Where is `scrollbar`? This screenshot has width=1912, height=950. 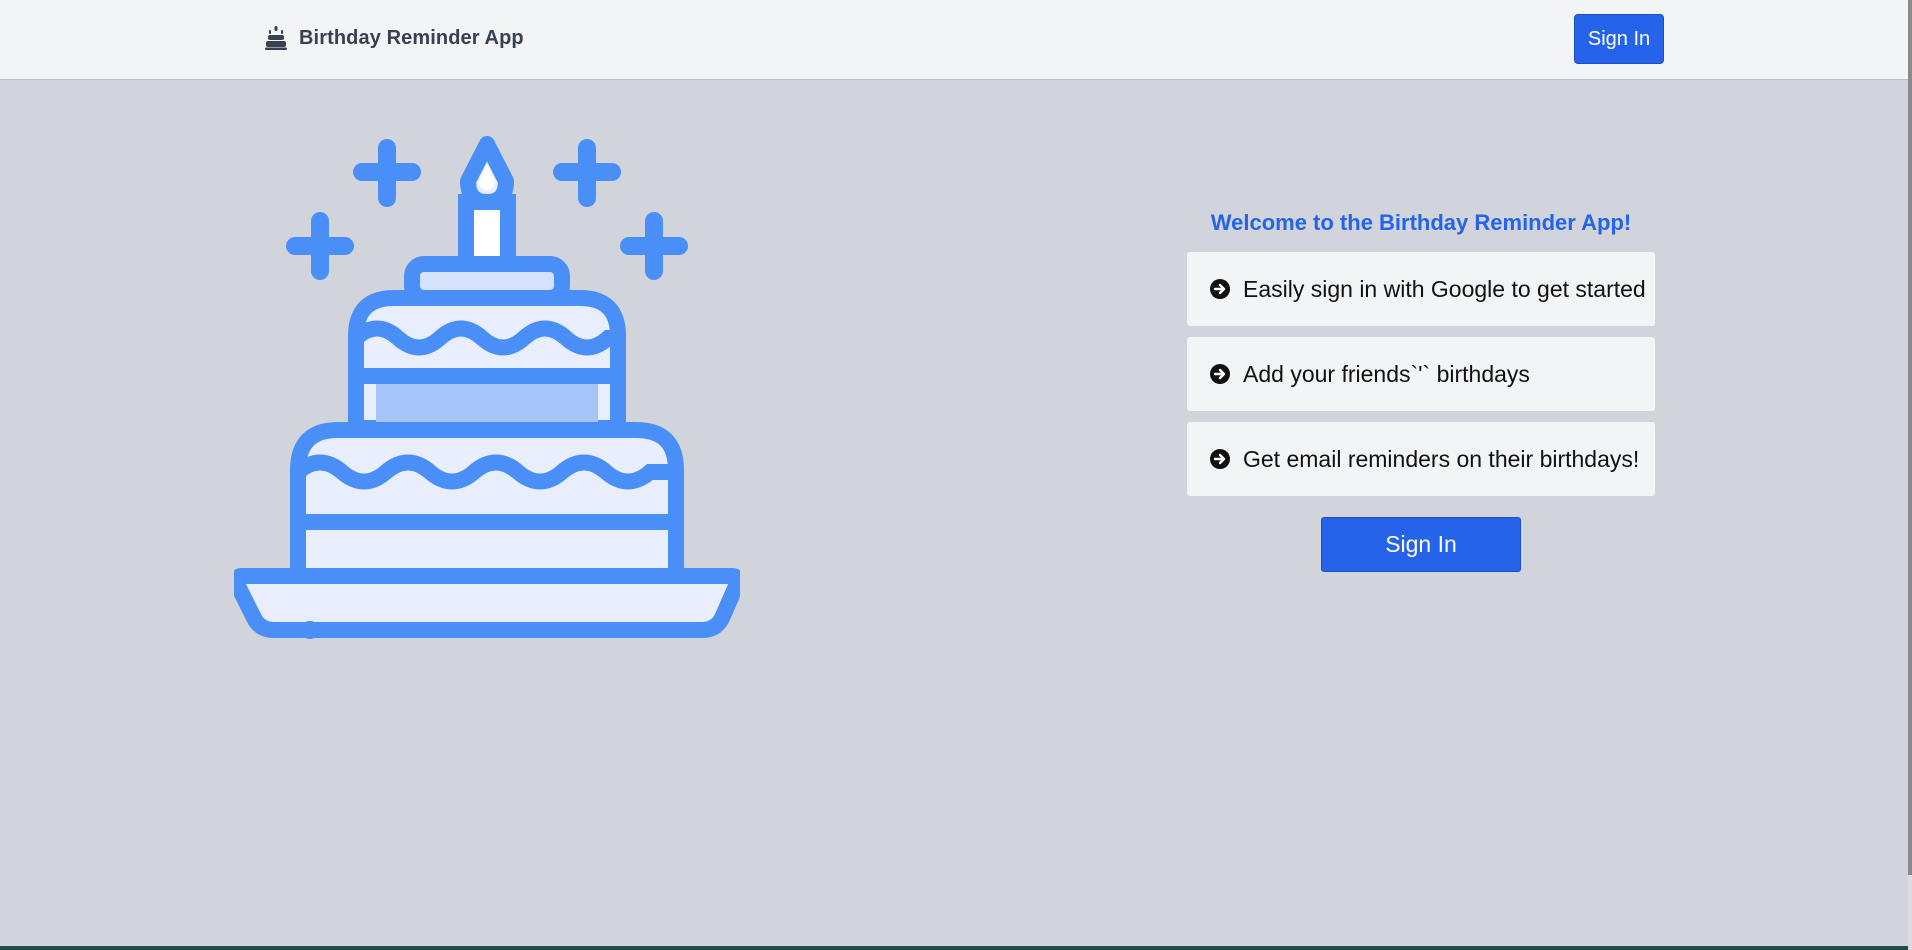 scrollbar is located at coordinates (1910, 475).